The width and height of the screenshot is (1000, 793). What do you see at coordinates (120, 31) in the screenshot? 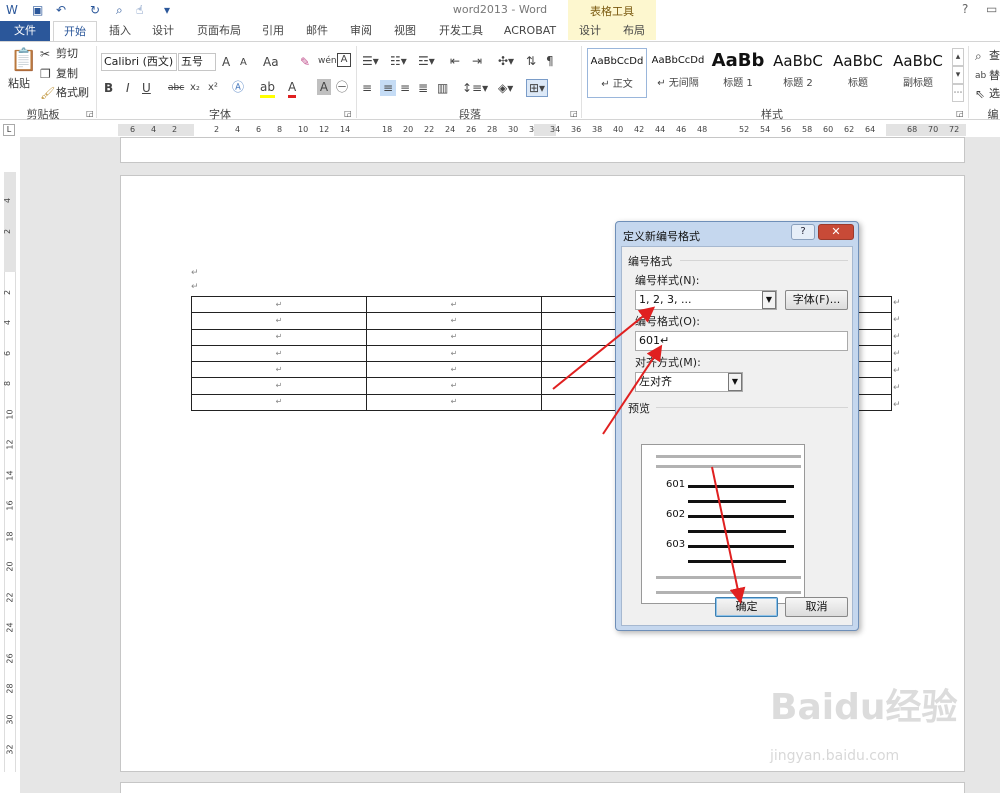
I see `tab-insert: 插入` at bounding box center [120, 31].